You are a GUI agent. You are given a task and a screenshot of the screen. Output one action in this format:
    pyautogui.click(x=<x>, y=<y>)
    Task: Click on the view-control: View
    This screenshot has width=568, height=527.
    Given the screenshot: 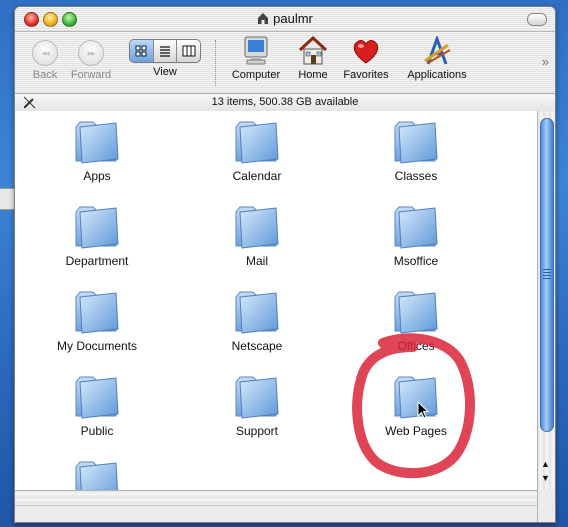 What is the action you would take?
    pyautogui.click(x=165, y=57)
    